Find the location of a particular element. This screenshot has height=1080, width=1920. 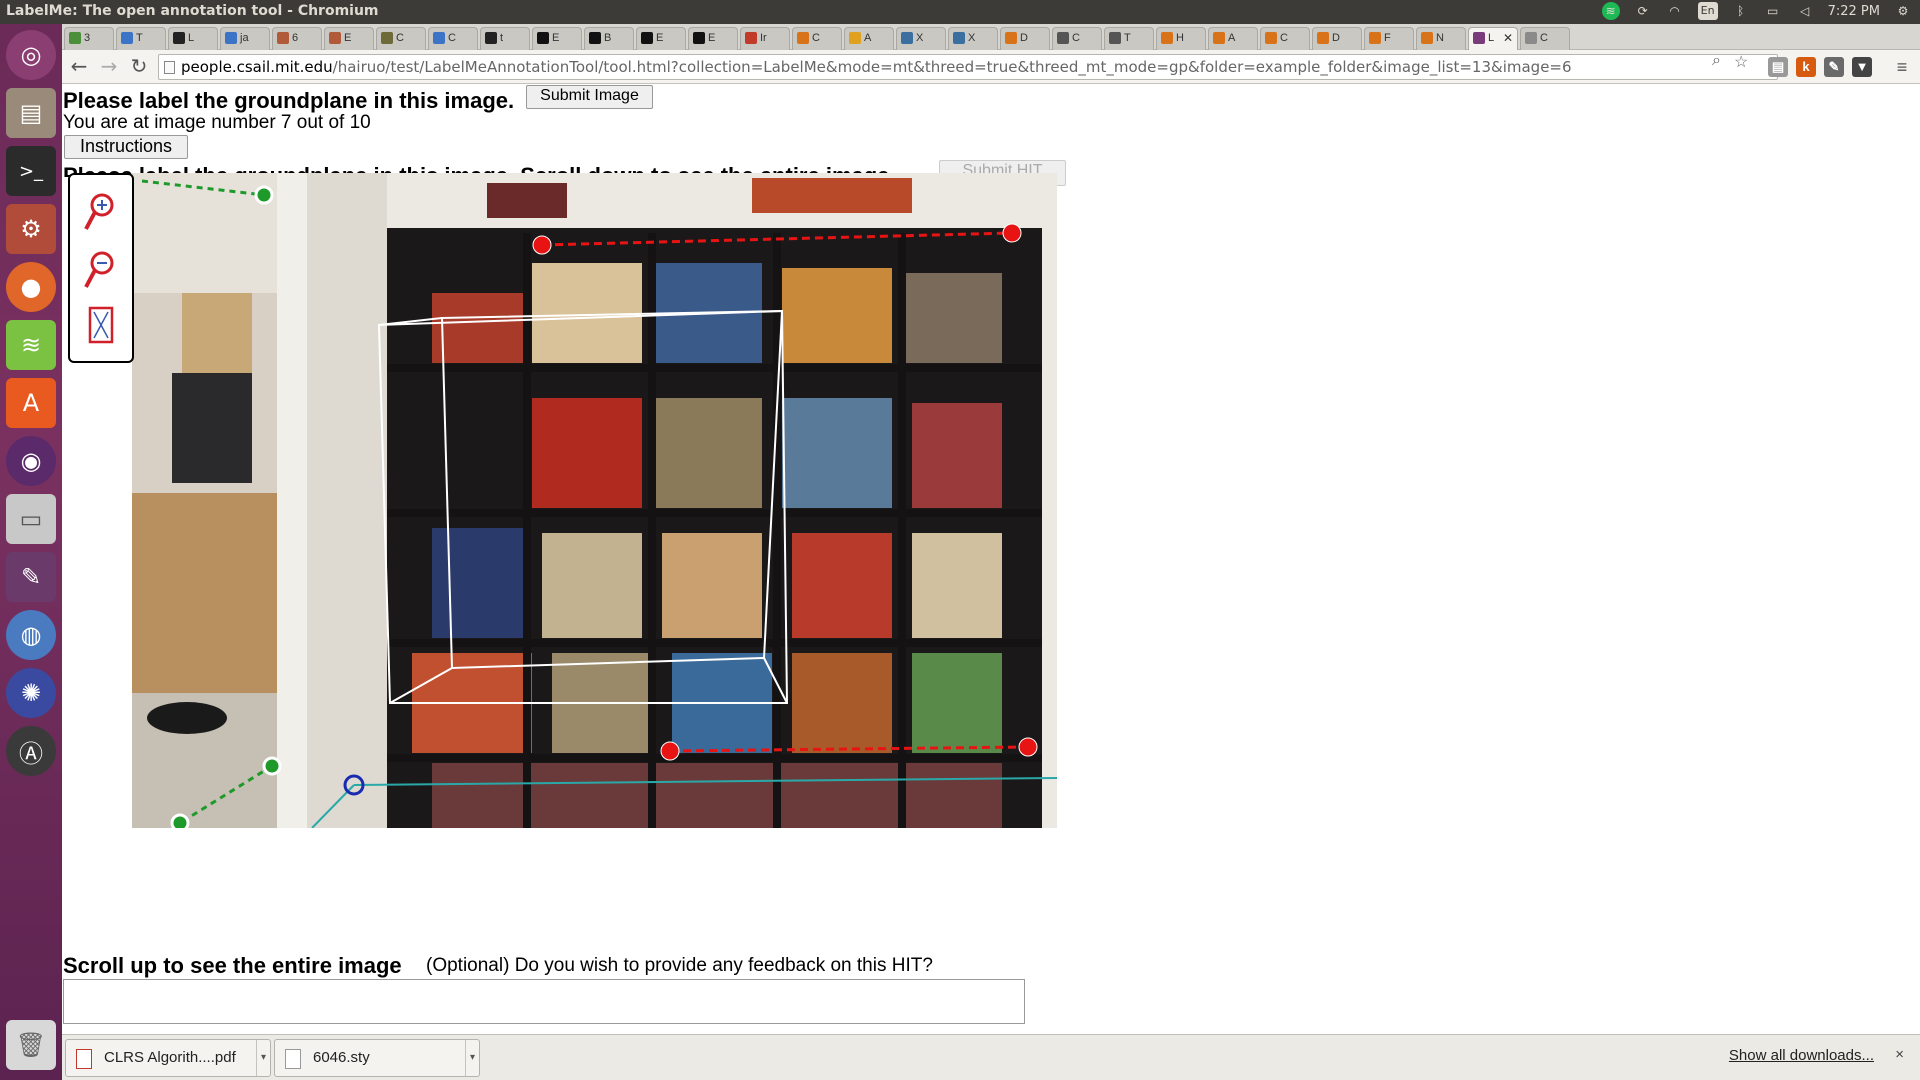

files-icon: ▤ is located at coordinates (31, 113).